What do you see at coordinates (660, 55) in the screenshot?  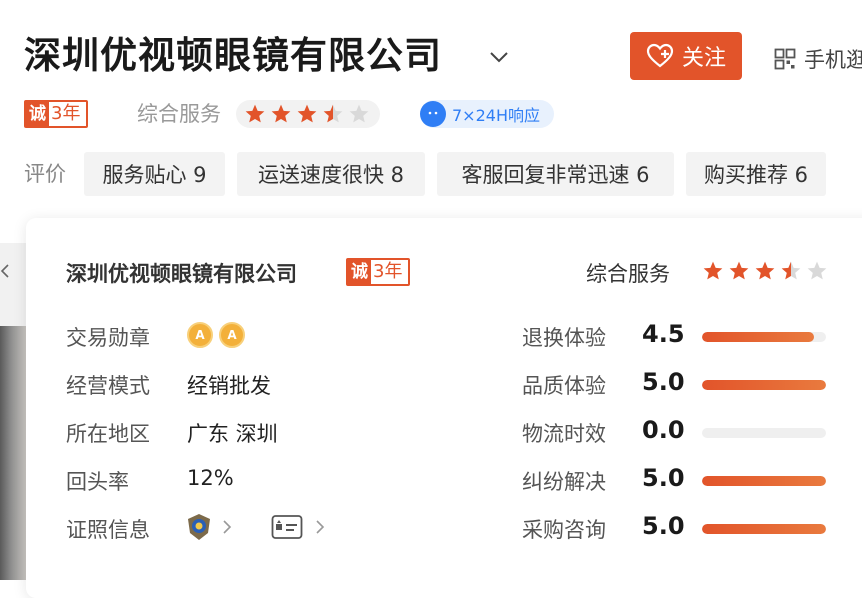 I see `heart-plus-icon` at bounding box center [660, 55].